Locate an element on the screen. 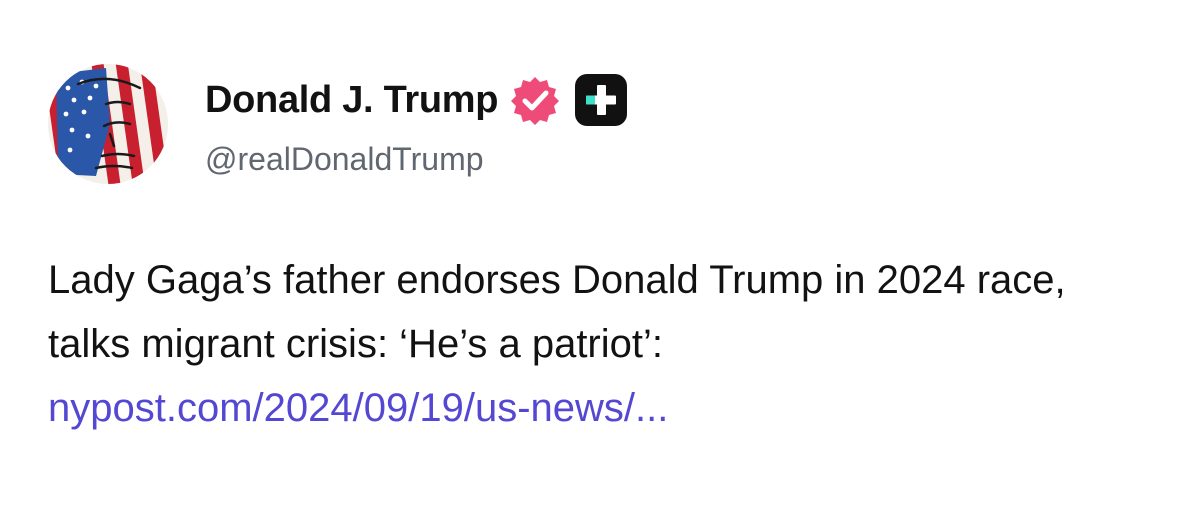 Image resolution: width=1178 pixels, height=509 pixels. author-name-row: Donald J. Trump is located at coordinates (416, 100).